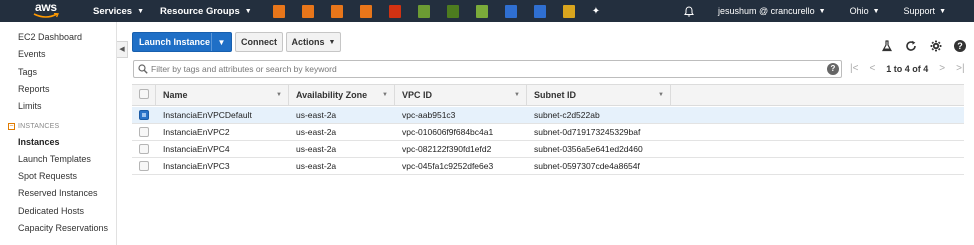  Describe the element at coordinates (39, 142) in the screenshot. I see `sidebar-item-instances: Instances` at that location.